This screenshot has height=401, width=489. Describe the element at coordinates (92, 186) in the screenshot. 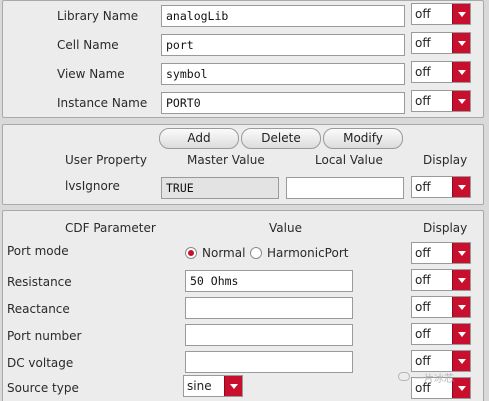

I see `lvsignore-label: lvsIgnore` at that location.